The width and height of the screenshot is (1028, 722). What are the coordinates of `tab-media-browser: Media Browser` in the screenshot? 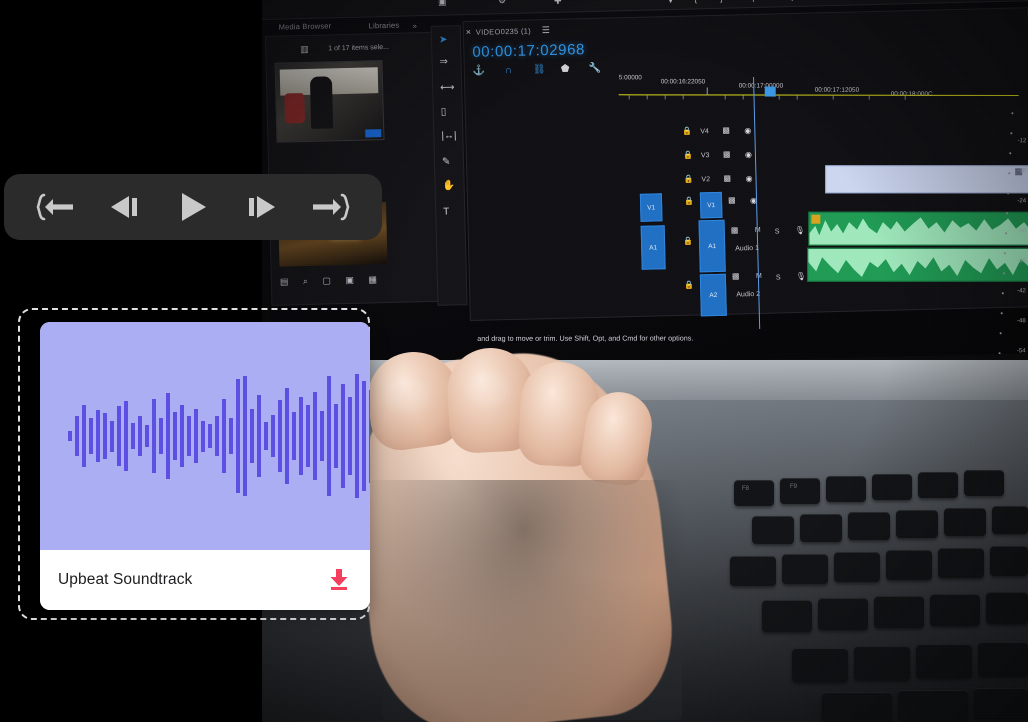 It's located at (305, 26).